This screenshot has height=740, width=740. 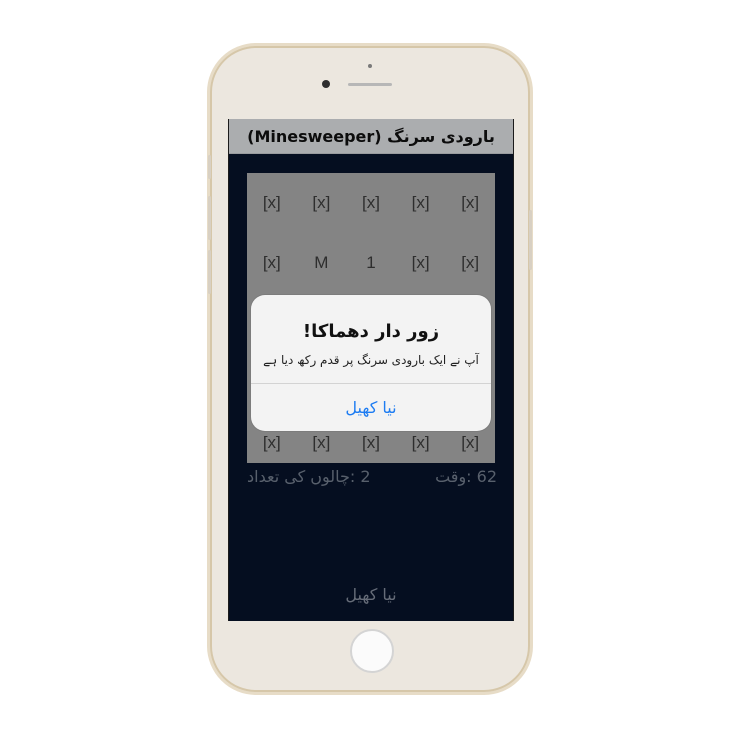 What do you see at coordinates (209, 167) in the screenshot?
I see `mute-switch` at bounding box center [209, 167].